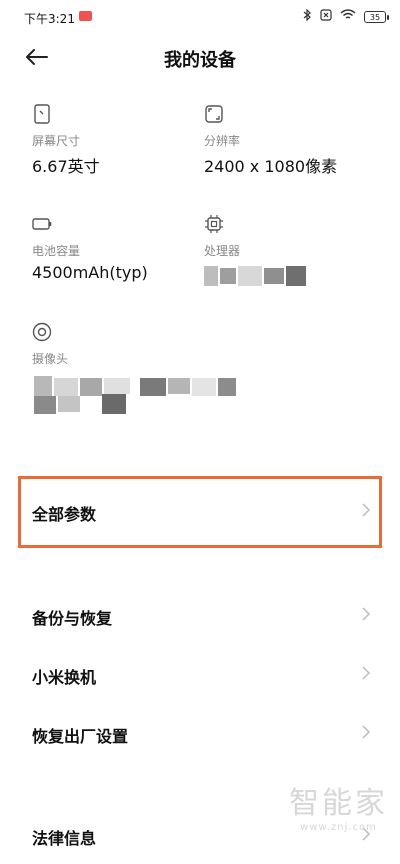  I want to click on spec-battery: 电池容量 4500mAh(typ), so click(90, 248).